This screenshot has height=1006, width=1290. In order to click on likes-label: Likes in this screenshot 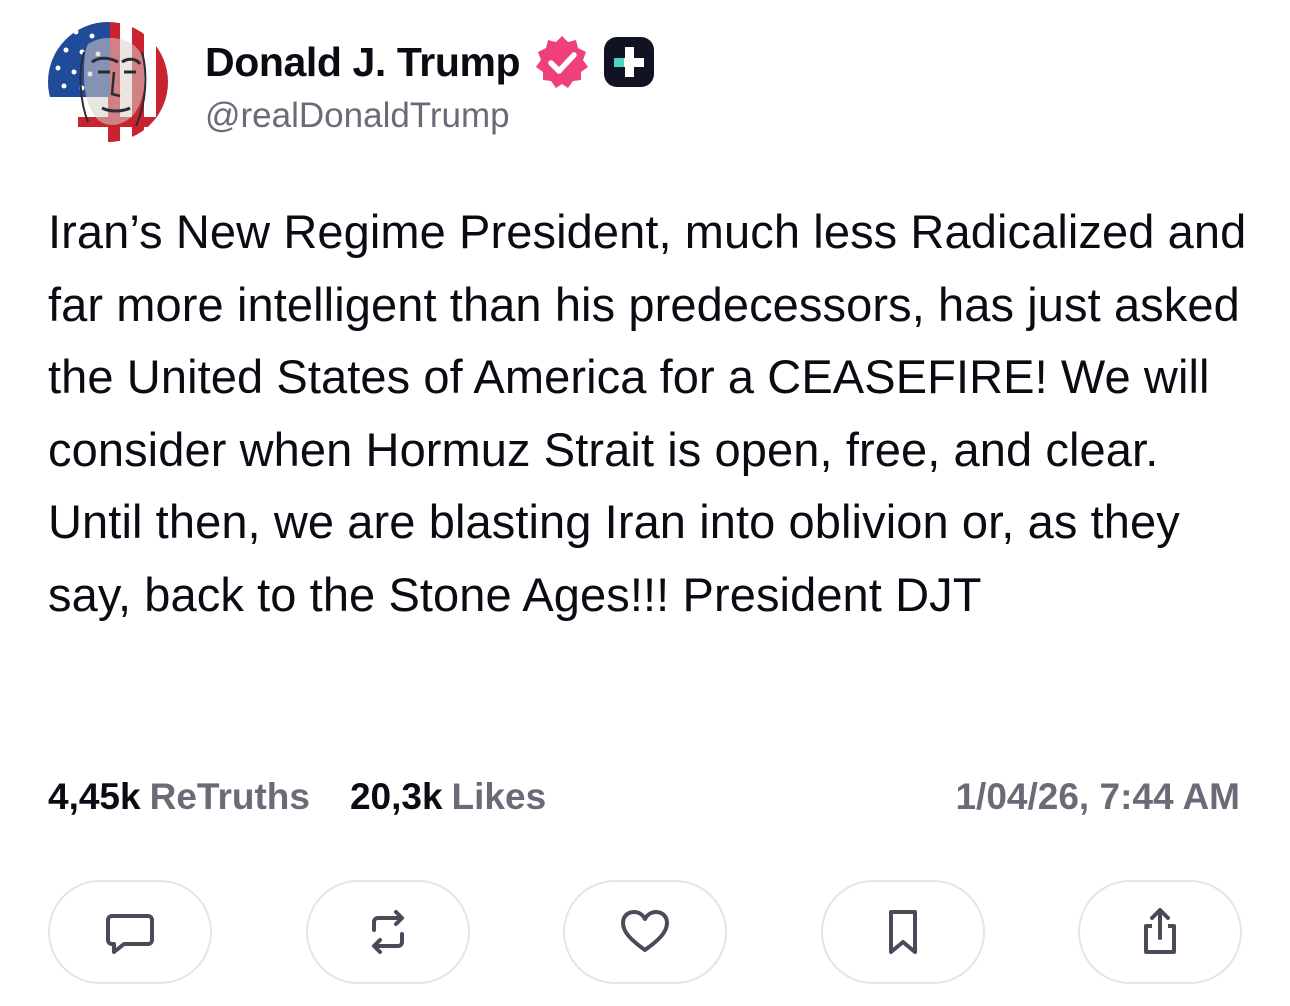, I will do `click(499, 797)`.